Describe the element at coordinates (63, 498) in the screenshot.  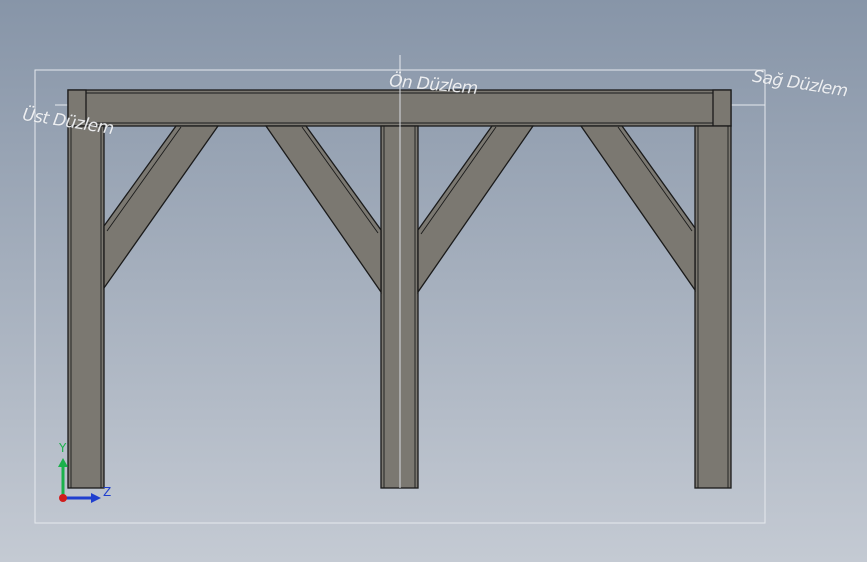
I see `origin-icon` at that location.